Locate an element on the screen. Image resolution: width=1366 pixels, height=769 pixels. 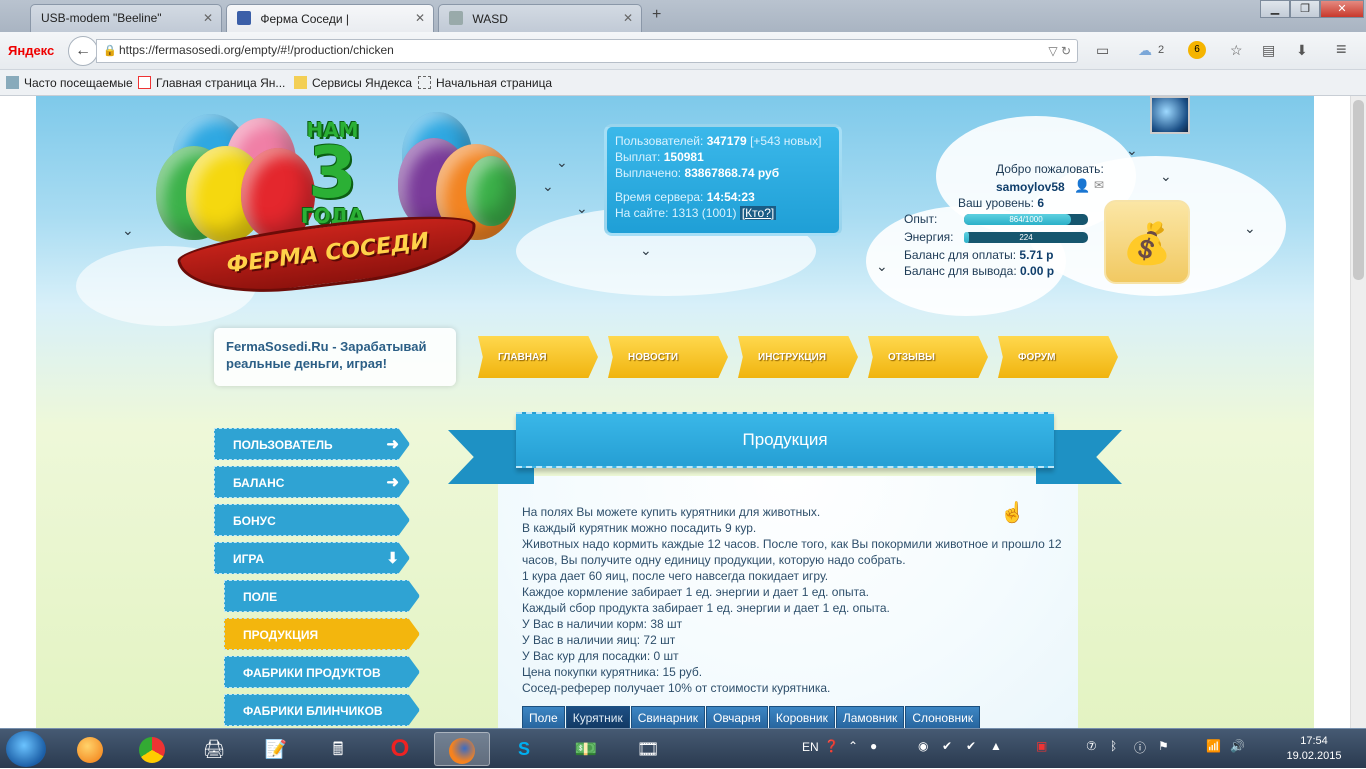
tab-wasd: WASD ✕ is located at coordinates (540, 18).